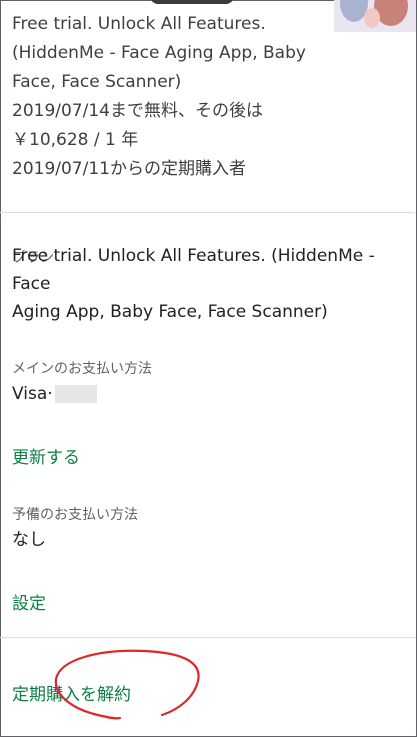  What do you see at coordinates (127, 684) in the screenshot?
I see `red-circle-annotation` at bounding box center [127, 684].